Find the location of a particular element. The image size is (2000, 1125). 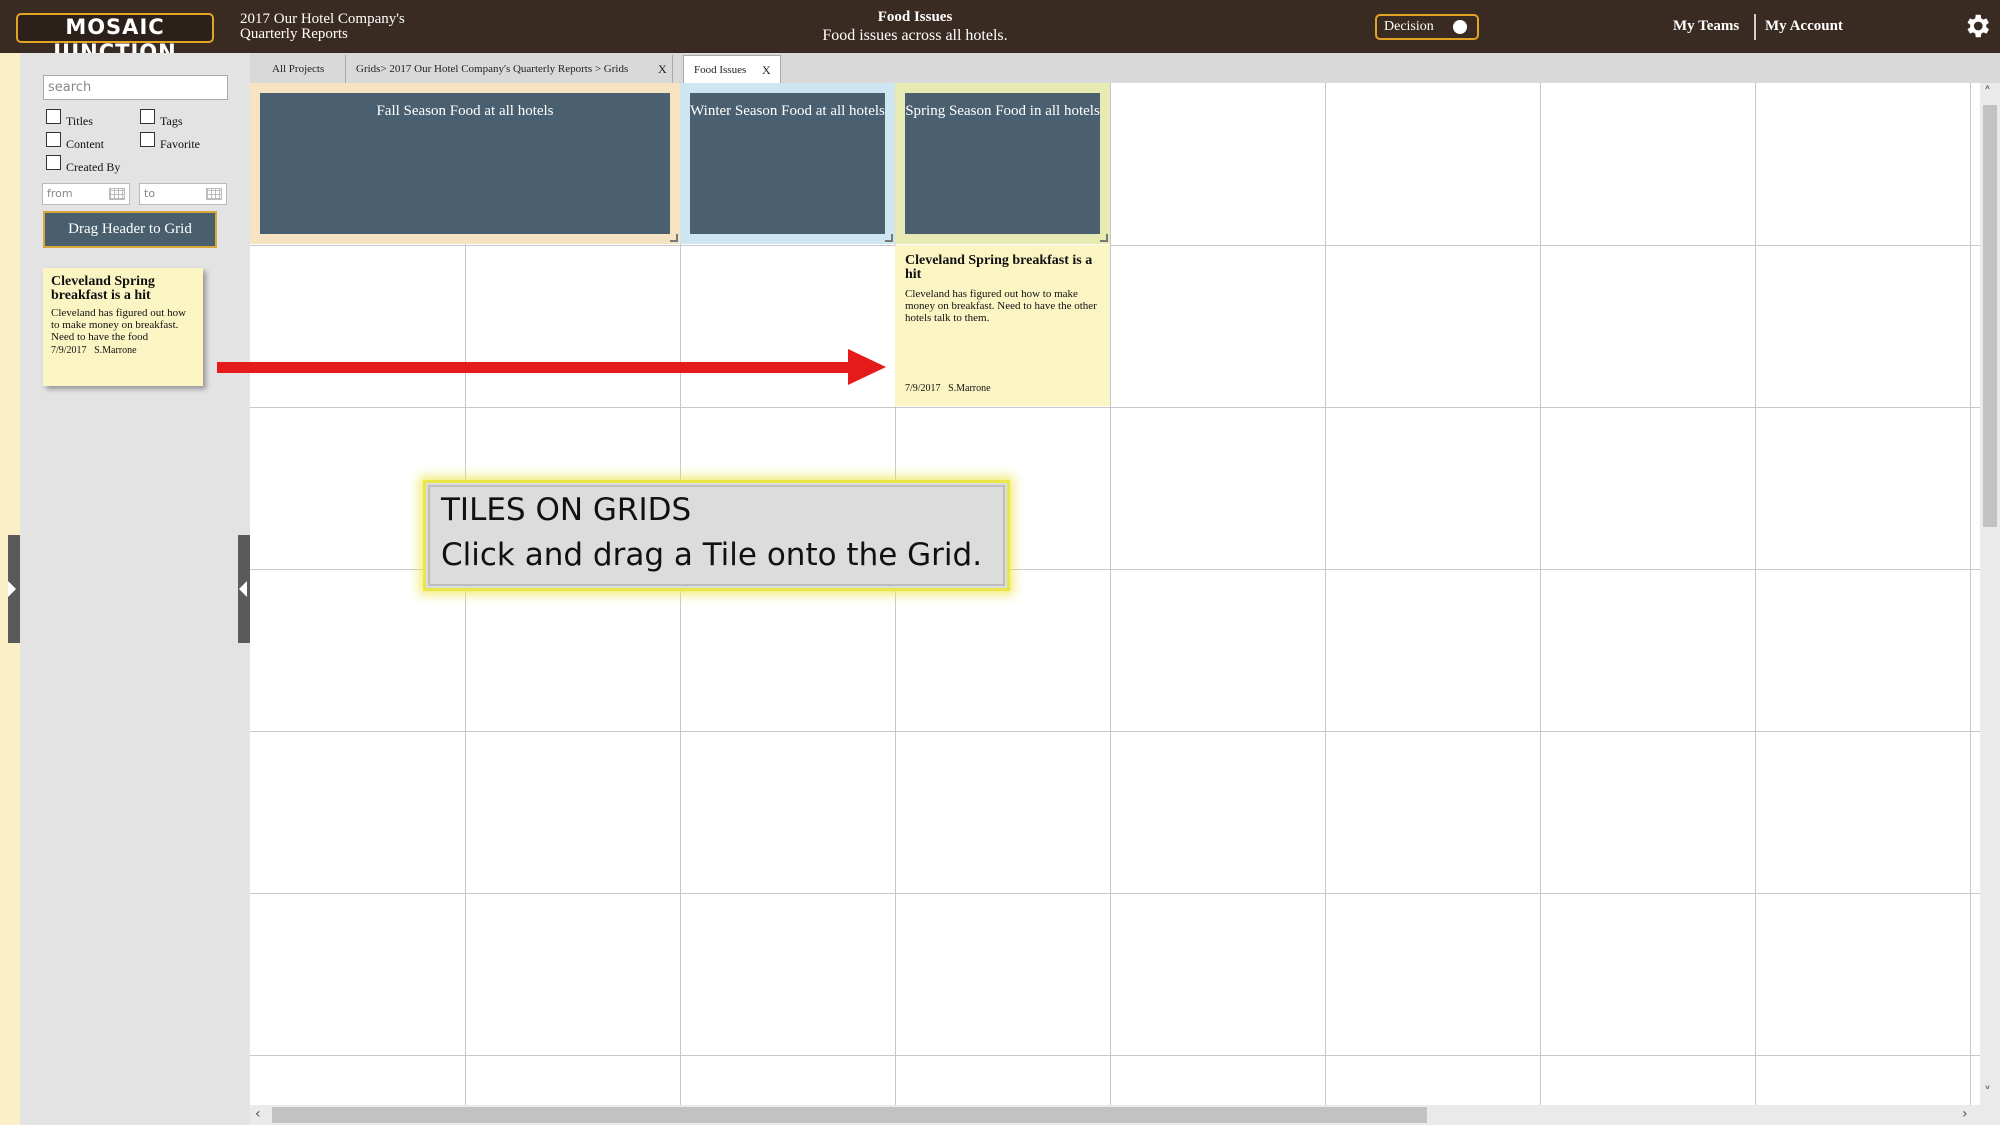

column-header-label: Spring Season Food in all hotels is located at coordinates (1002, 163).